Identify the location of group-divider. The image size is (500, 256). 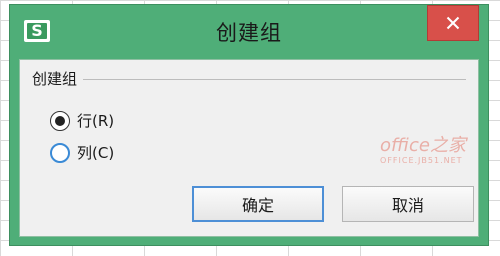
(249, 79).